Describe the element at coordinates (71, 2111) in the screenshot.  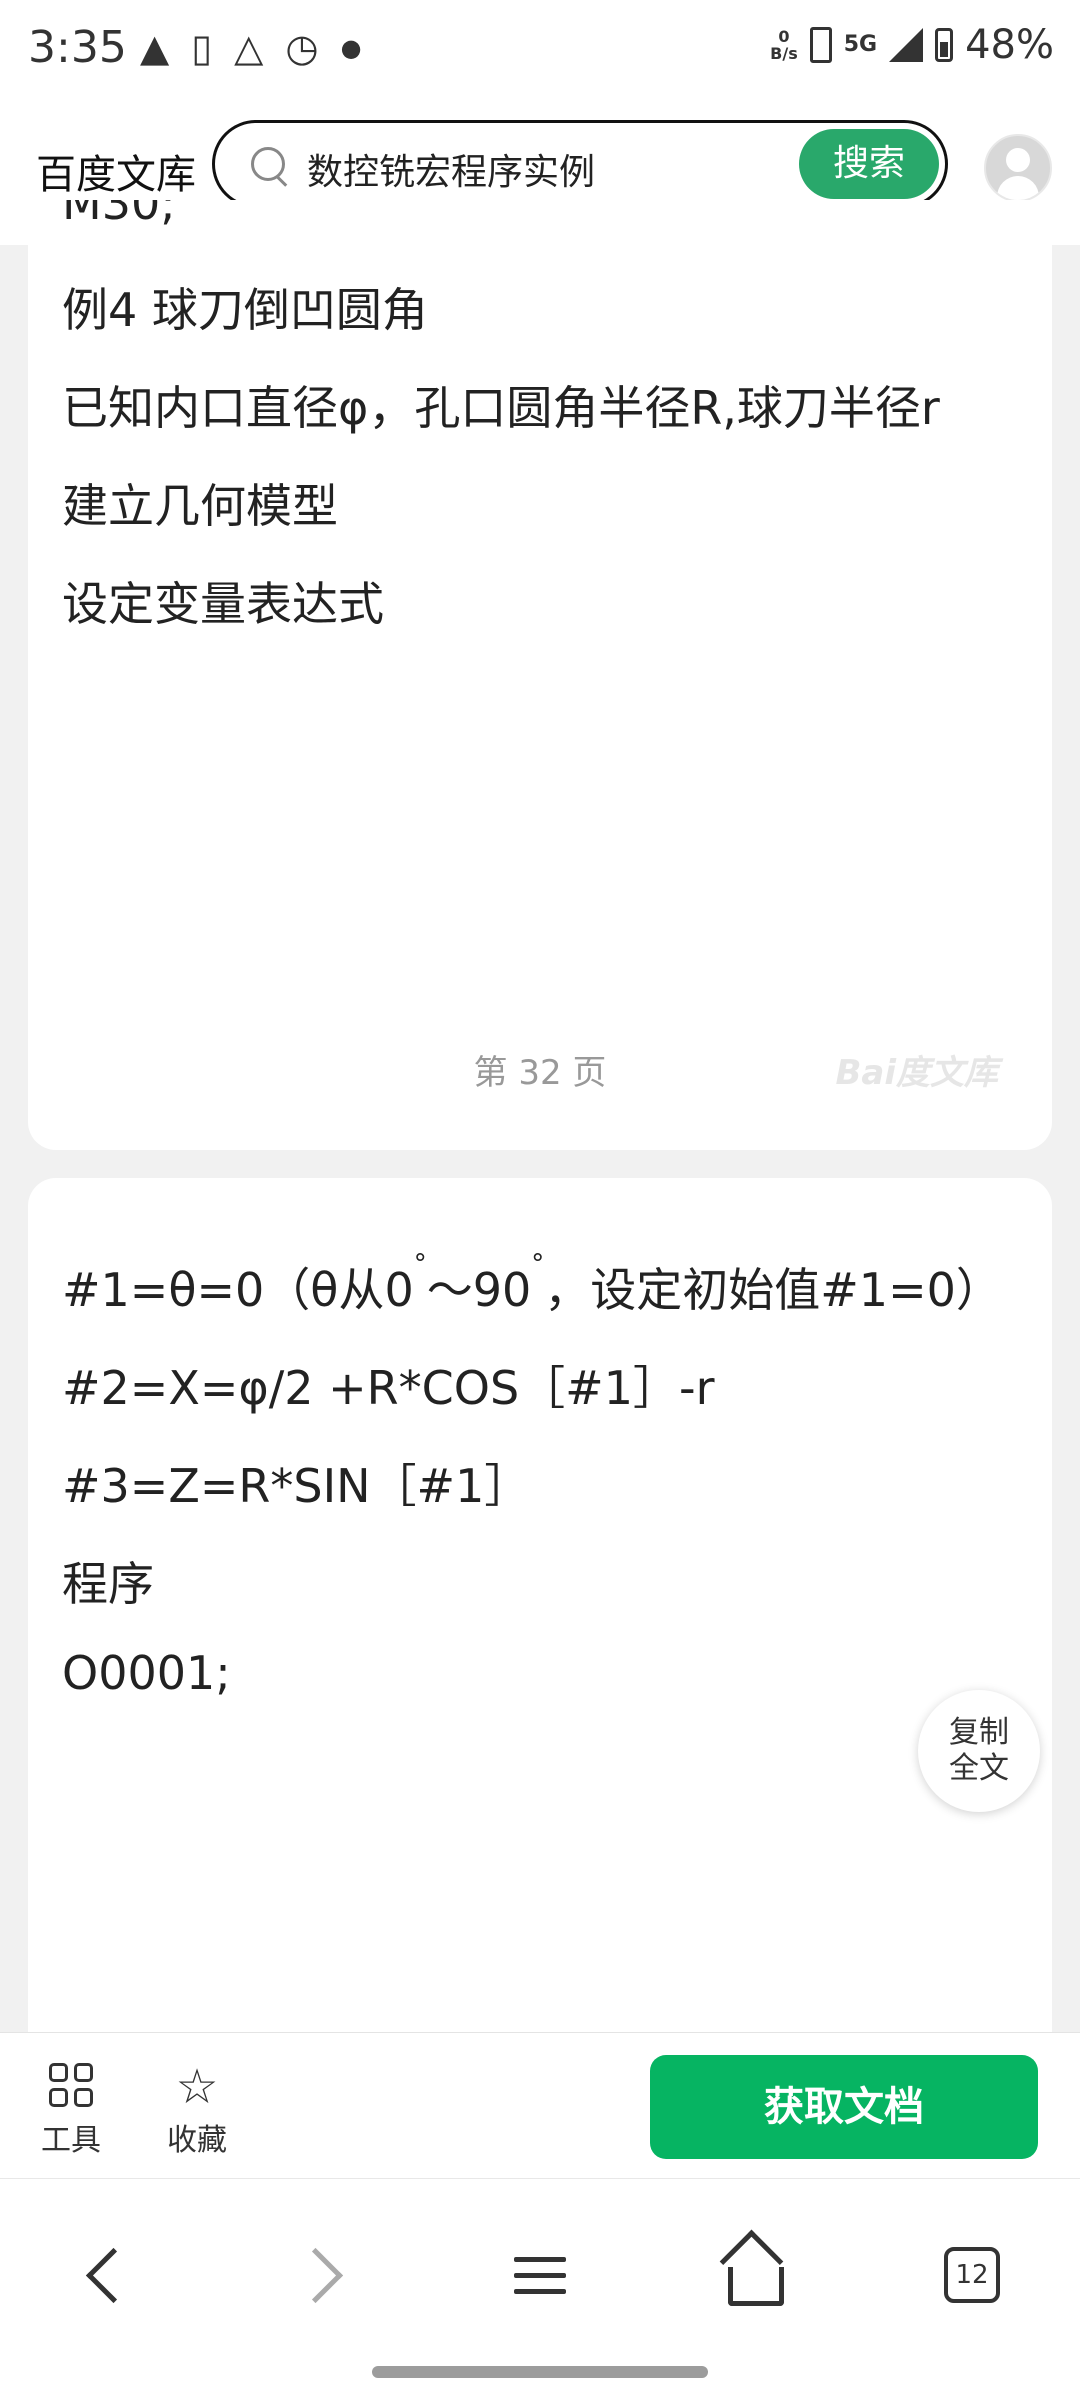
I see `tools-button: 工具` at that location.